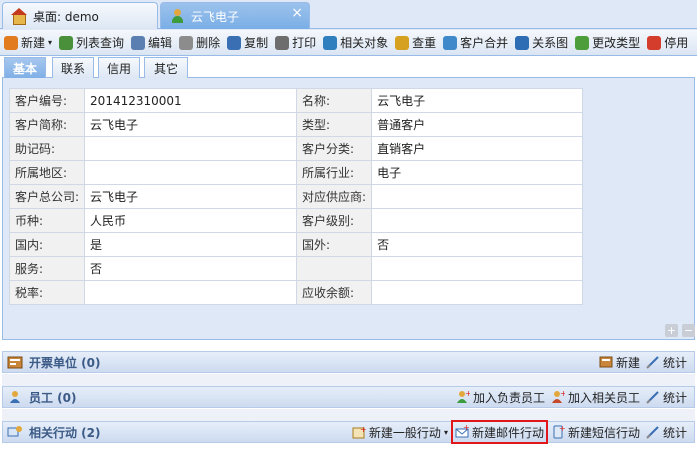 This screenshot has height=453, width=697. Describe the element at coordinates (334, 148) in the screenshot. I see `field-label: 客户分类:` at that location.